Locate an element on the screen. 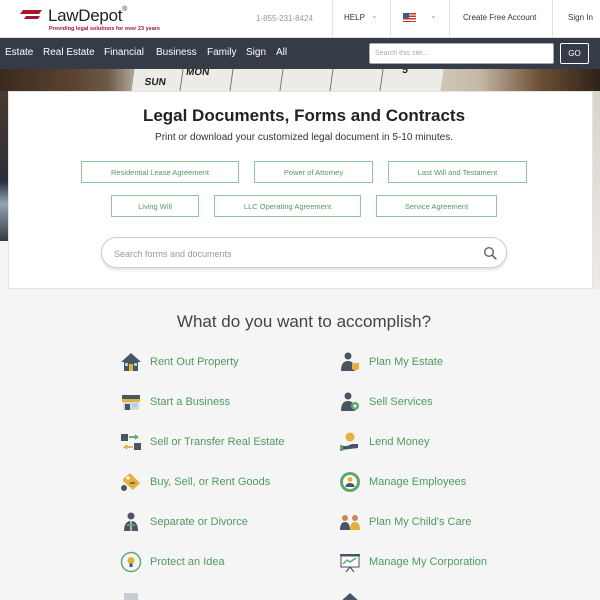  task-label: Plan My Child's Care is located at coordinates (420, 522).